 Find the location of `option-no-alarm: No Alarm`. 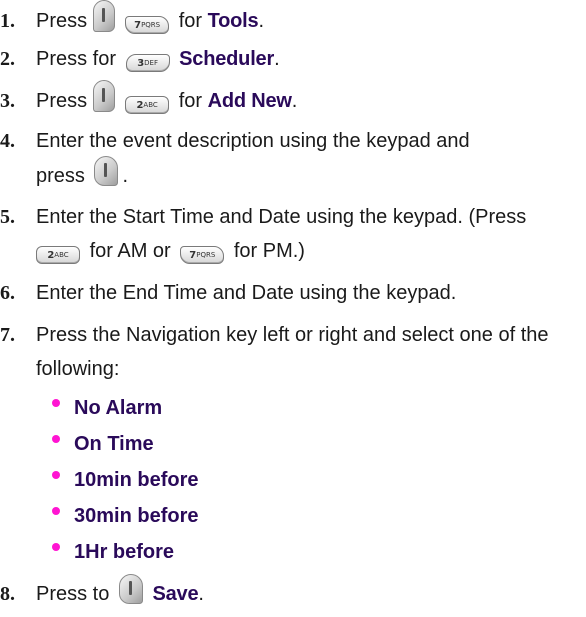

option-no-alarm: No Alarm is located at coordinates (107, 408).